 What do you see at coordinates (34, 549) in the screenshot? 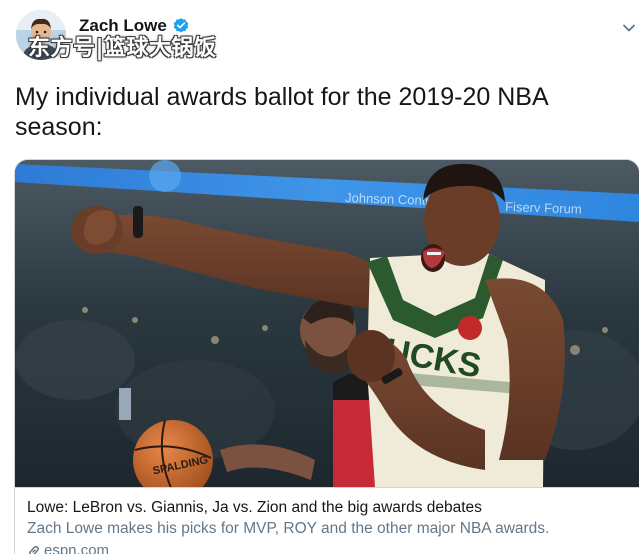
I see `link-icon` at bounding box center [34, 549].